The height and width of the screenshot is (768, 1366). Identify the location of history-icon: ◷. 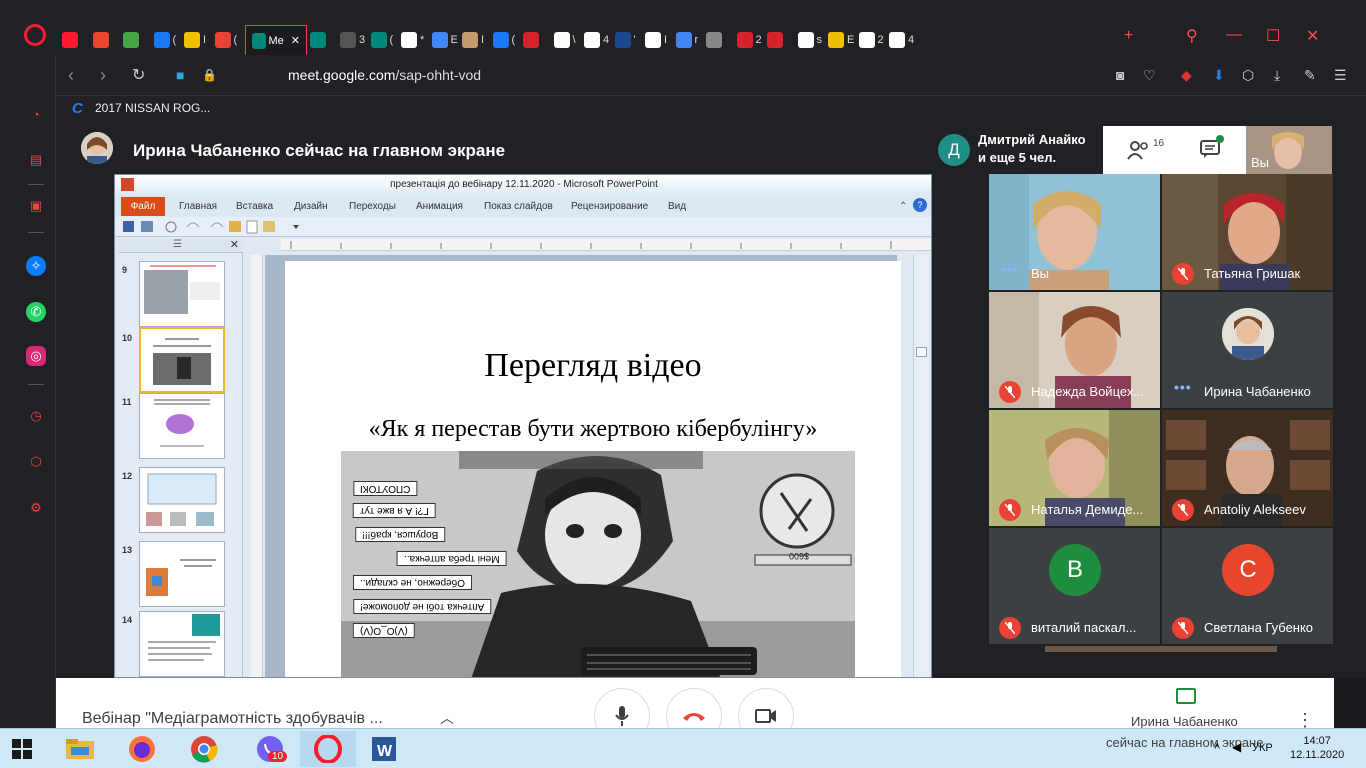
(36, 416).